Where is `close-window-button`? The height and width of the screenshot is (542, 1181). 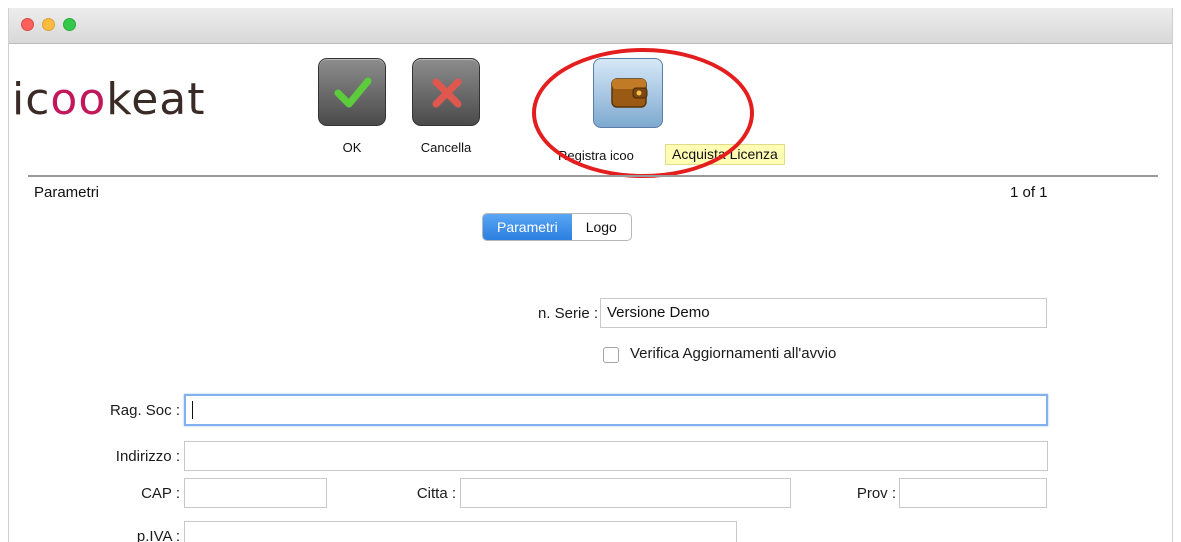 close-window-button is located at coordinates (27, 24).